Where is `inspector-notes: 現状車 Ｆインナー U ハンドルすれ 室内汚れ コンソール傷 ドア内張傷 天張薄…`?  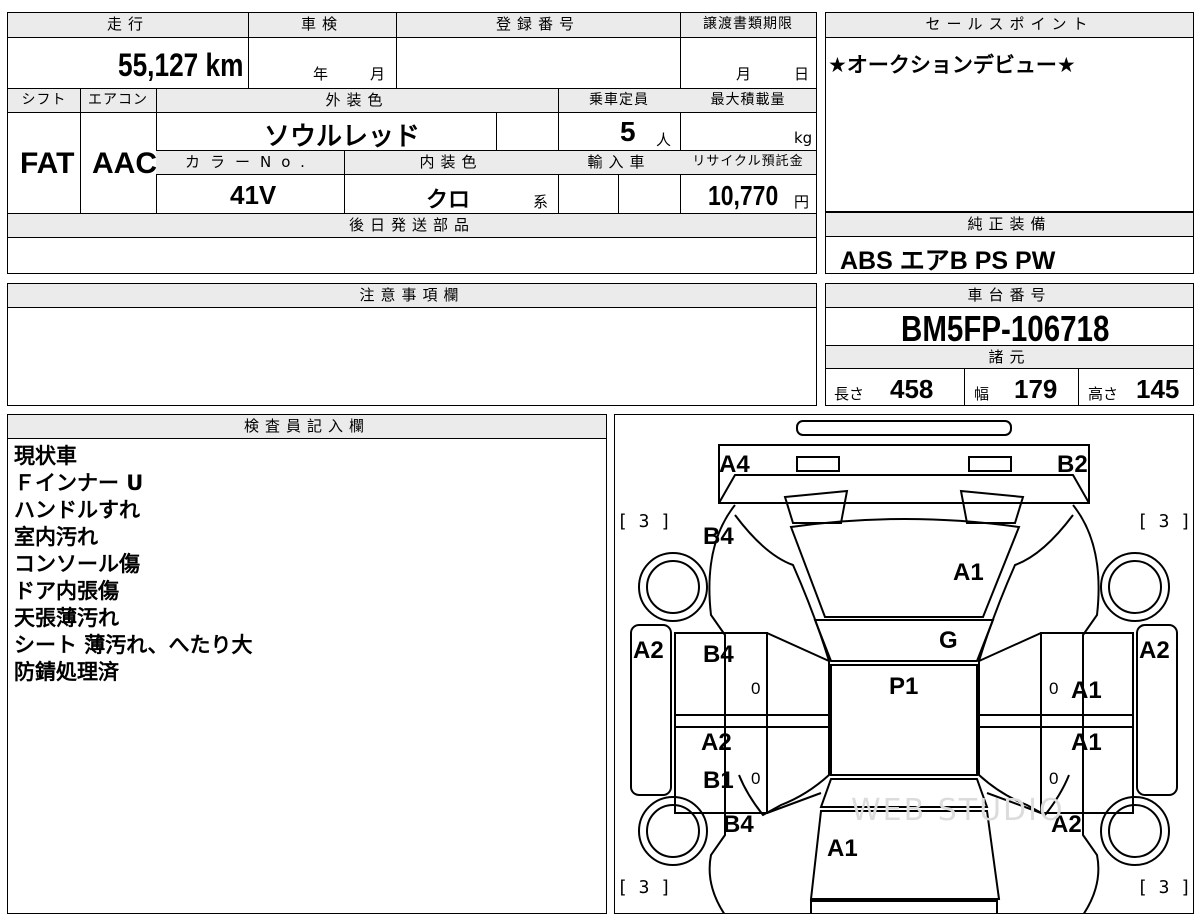
inspector-notes: 現状車 Ｆインナー U ハンドルすれ 室内汚れ コンソール傷 ドア内張傷 天張薄… is located at coordinates (133, 564).